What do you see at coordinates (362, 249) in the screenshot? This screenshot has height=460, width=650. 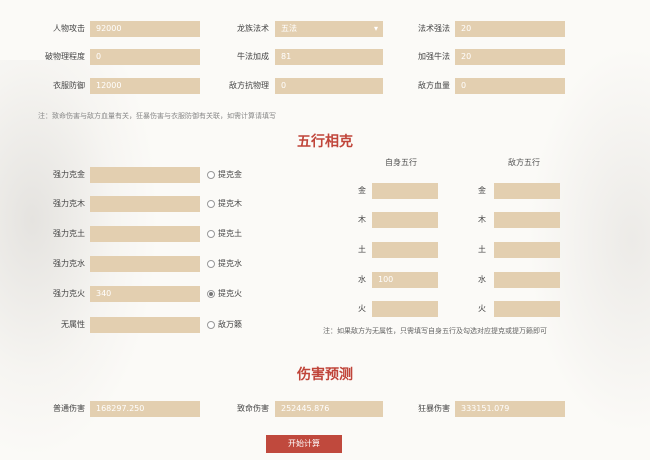 I see `self-element-label: 土` at bounding box center [362, 249].